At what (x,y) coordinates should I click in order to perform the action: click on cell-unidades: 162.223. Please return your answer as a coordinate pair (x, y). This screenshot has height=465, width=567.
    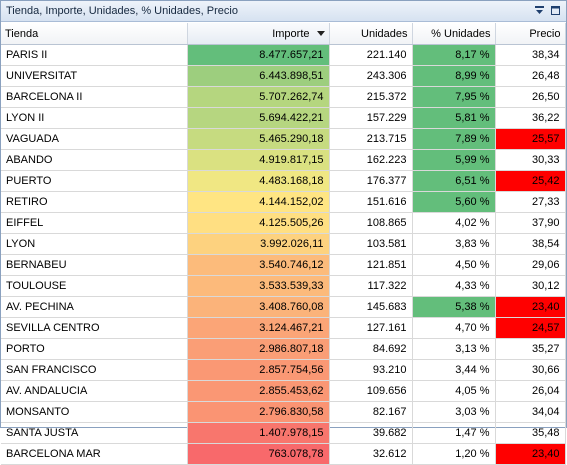
    Looking at the image, I should click on (371, 160).